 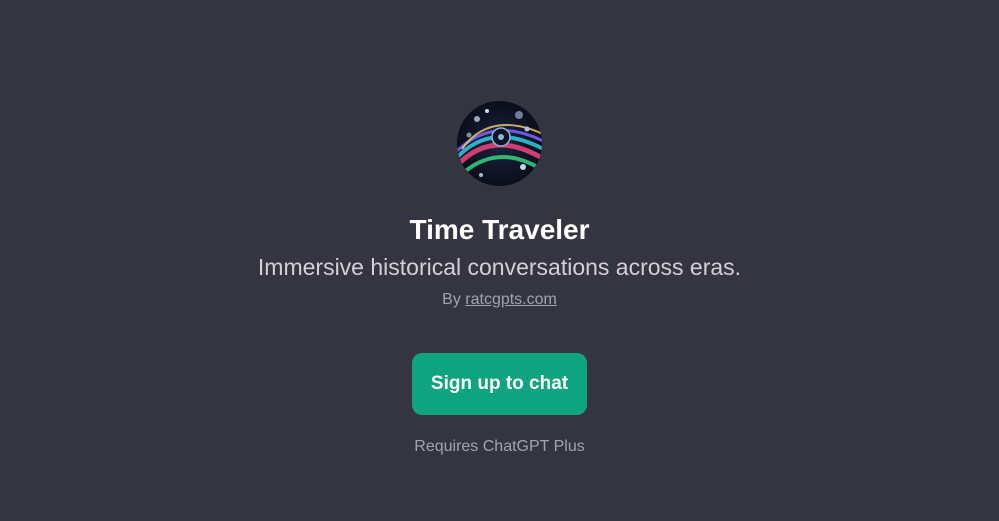 What do you see at coordinates (499, 229) in the screenshot?
I see `gpt-title: Time Traveler` at bounding box center [499, 229].